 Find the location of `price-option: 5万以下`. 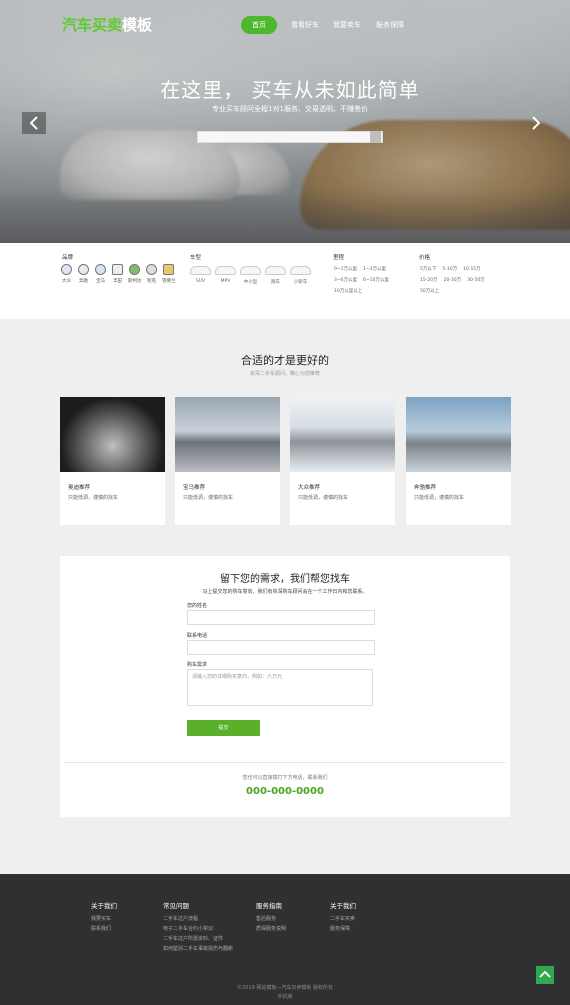

price-option: 5万以下 is located at coordinates (428, 269).